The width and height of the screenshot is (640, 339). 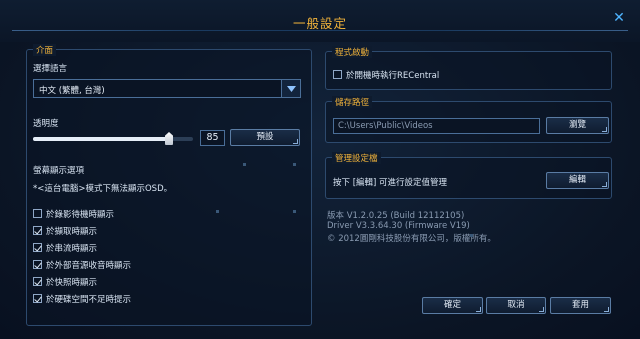 I want to click on run-on-boot-label: 於開機時執行RECentral, so click(x=393, y=76).